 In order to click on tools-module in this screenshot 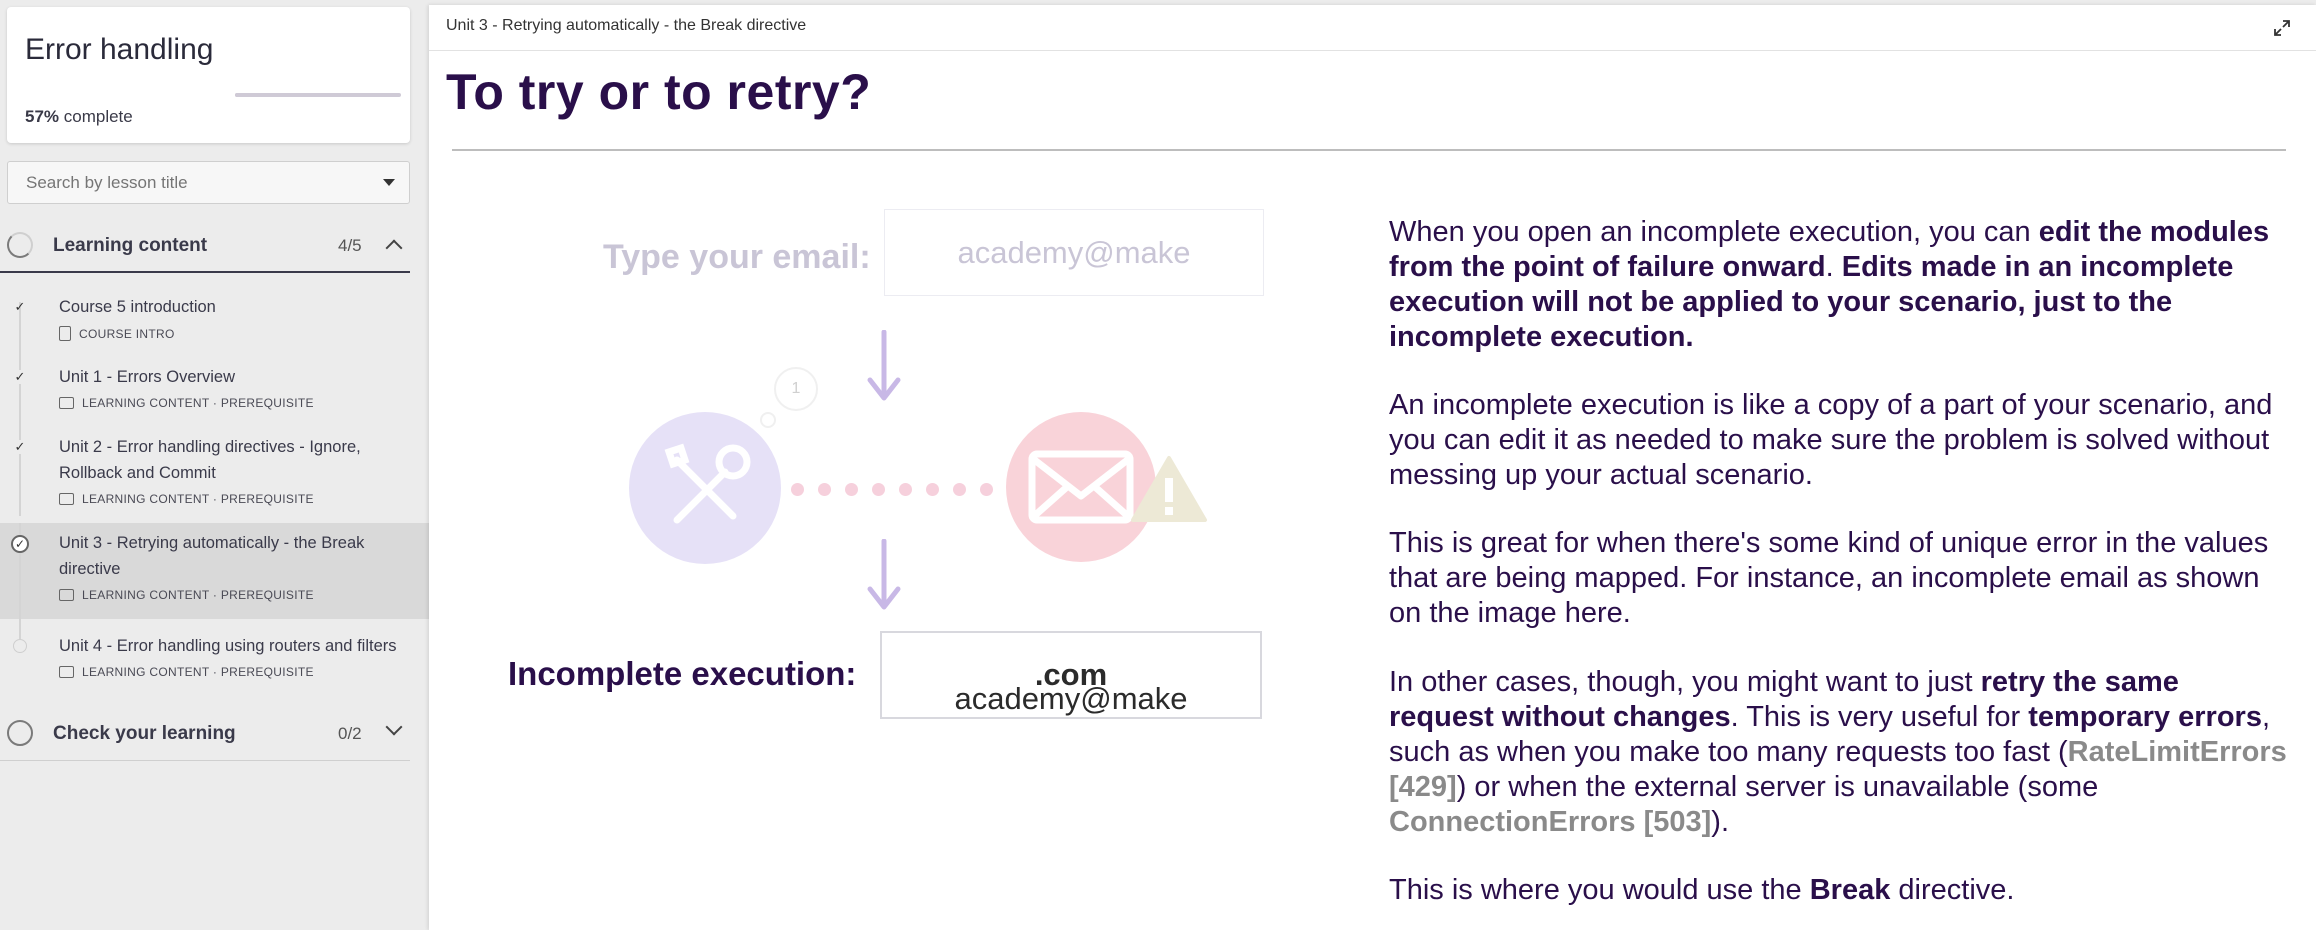, I will do `click(705, 488)`.